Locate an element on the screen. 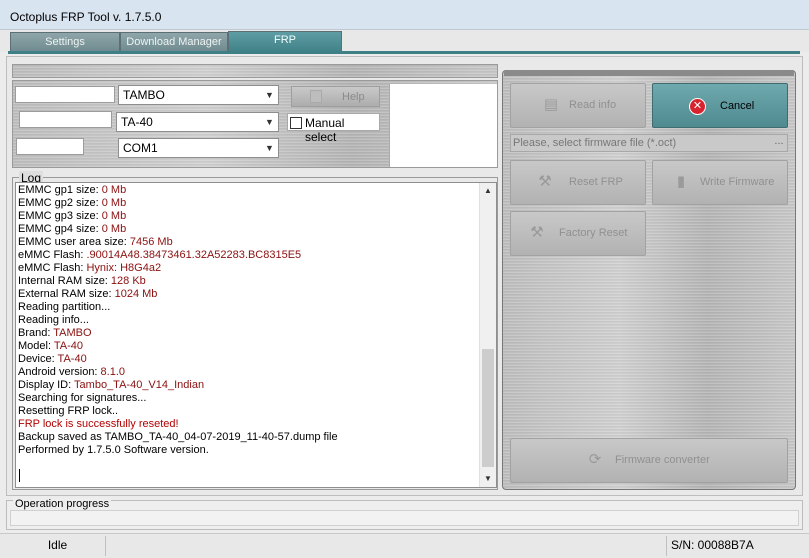 The width and height of the screenshot is (809, 558). cancel-label: Cancel is located at coordinates (737, 106).